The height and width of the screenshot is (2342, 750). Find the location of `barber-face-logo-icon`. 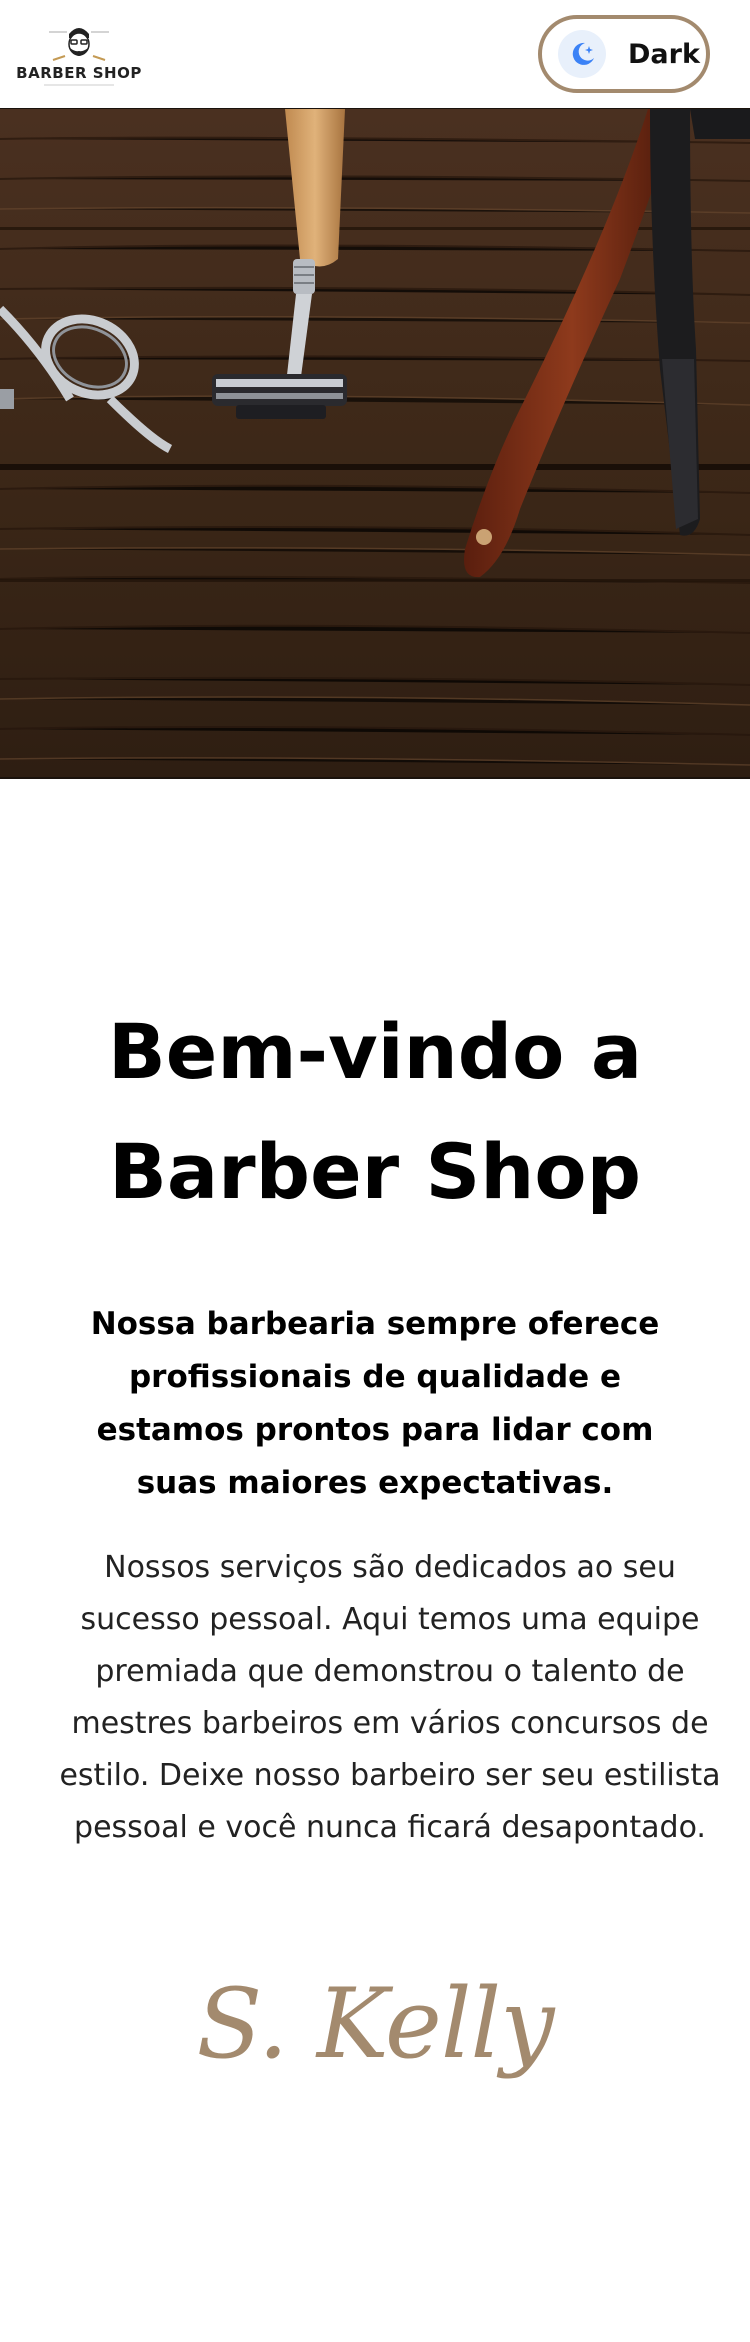

barber-face-logo-icon is located at coordinates (79, 44).